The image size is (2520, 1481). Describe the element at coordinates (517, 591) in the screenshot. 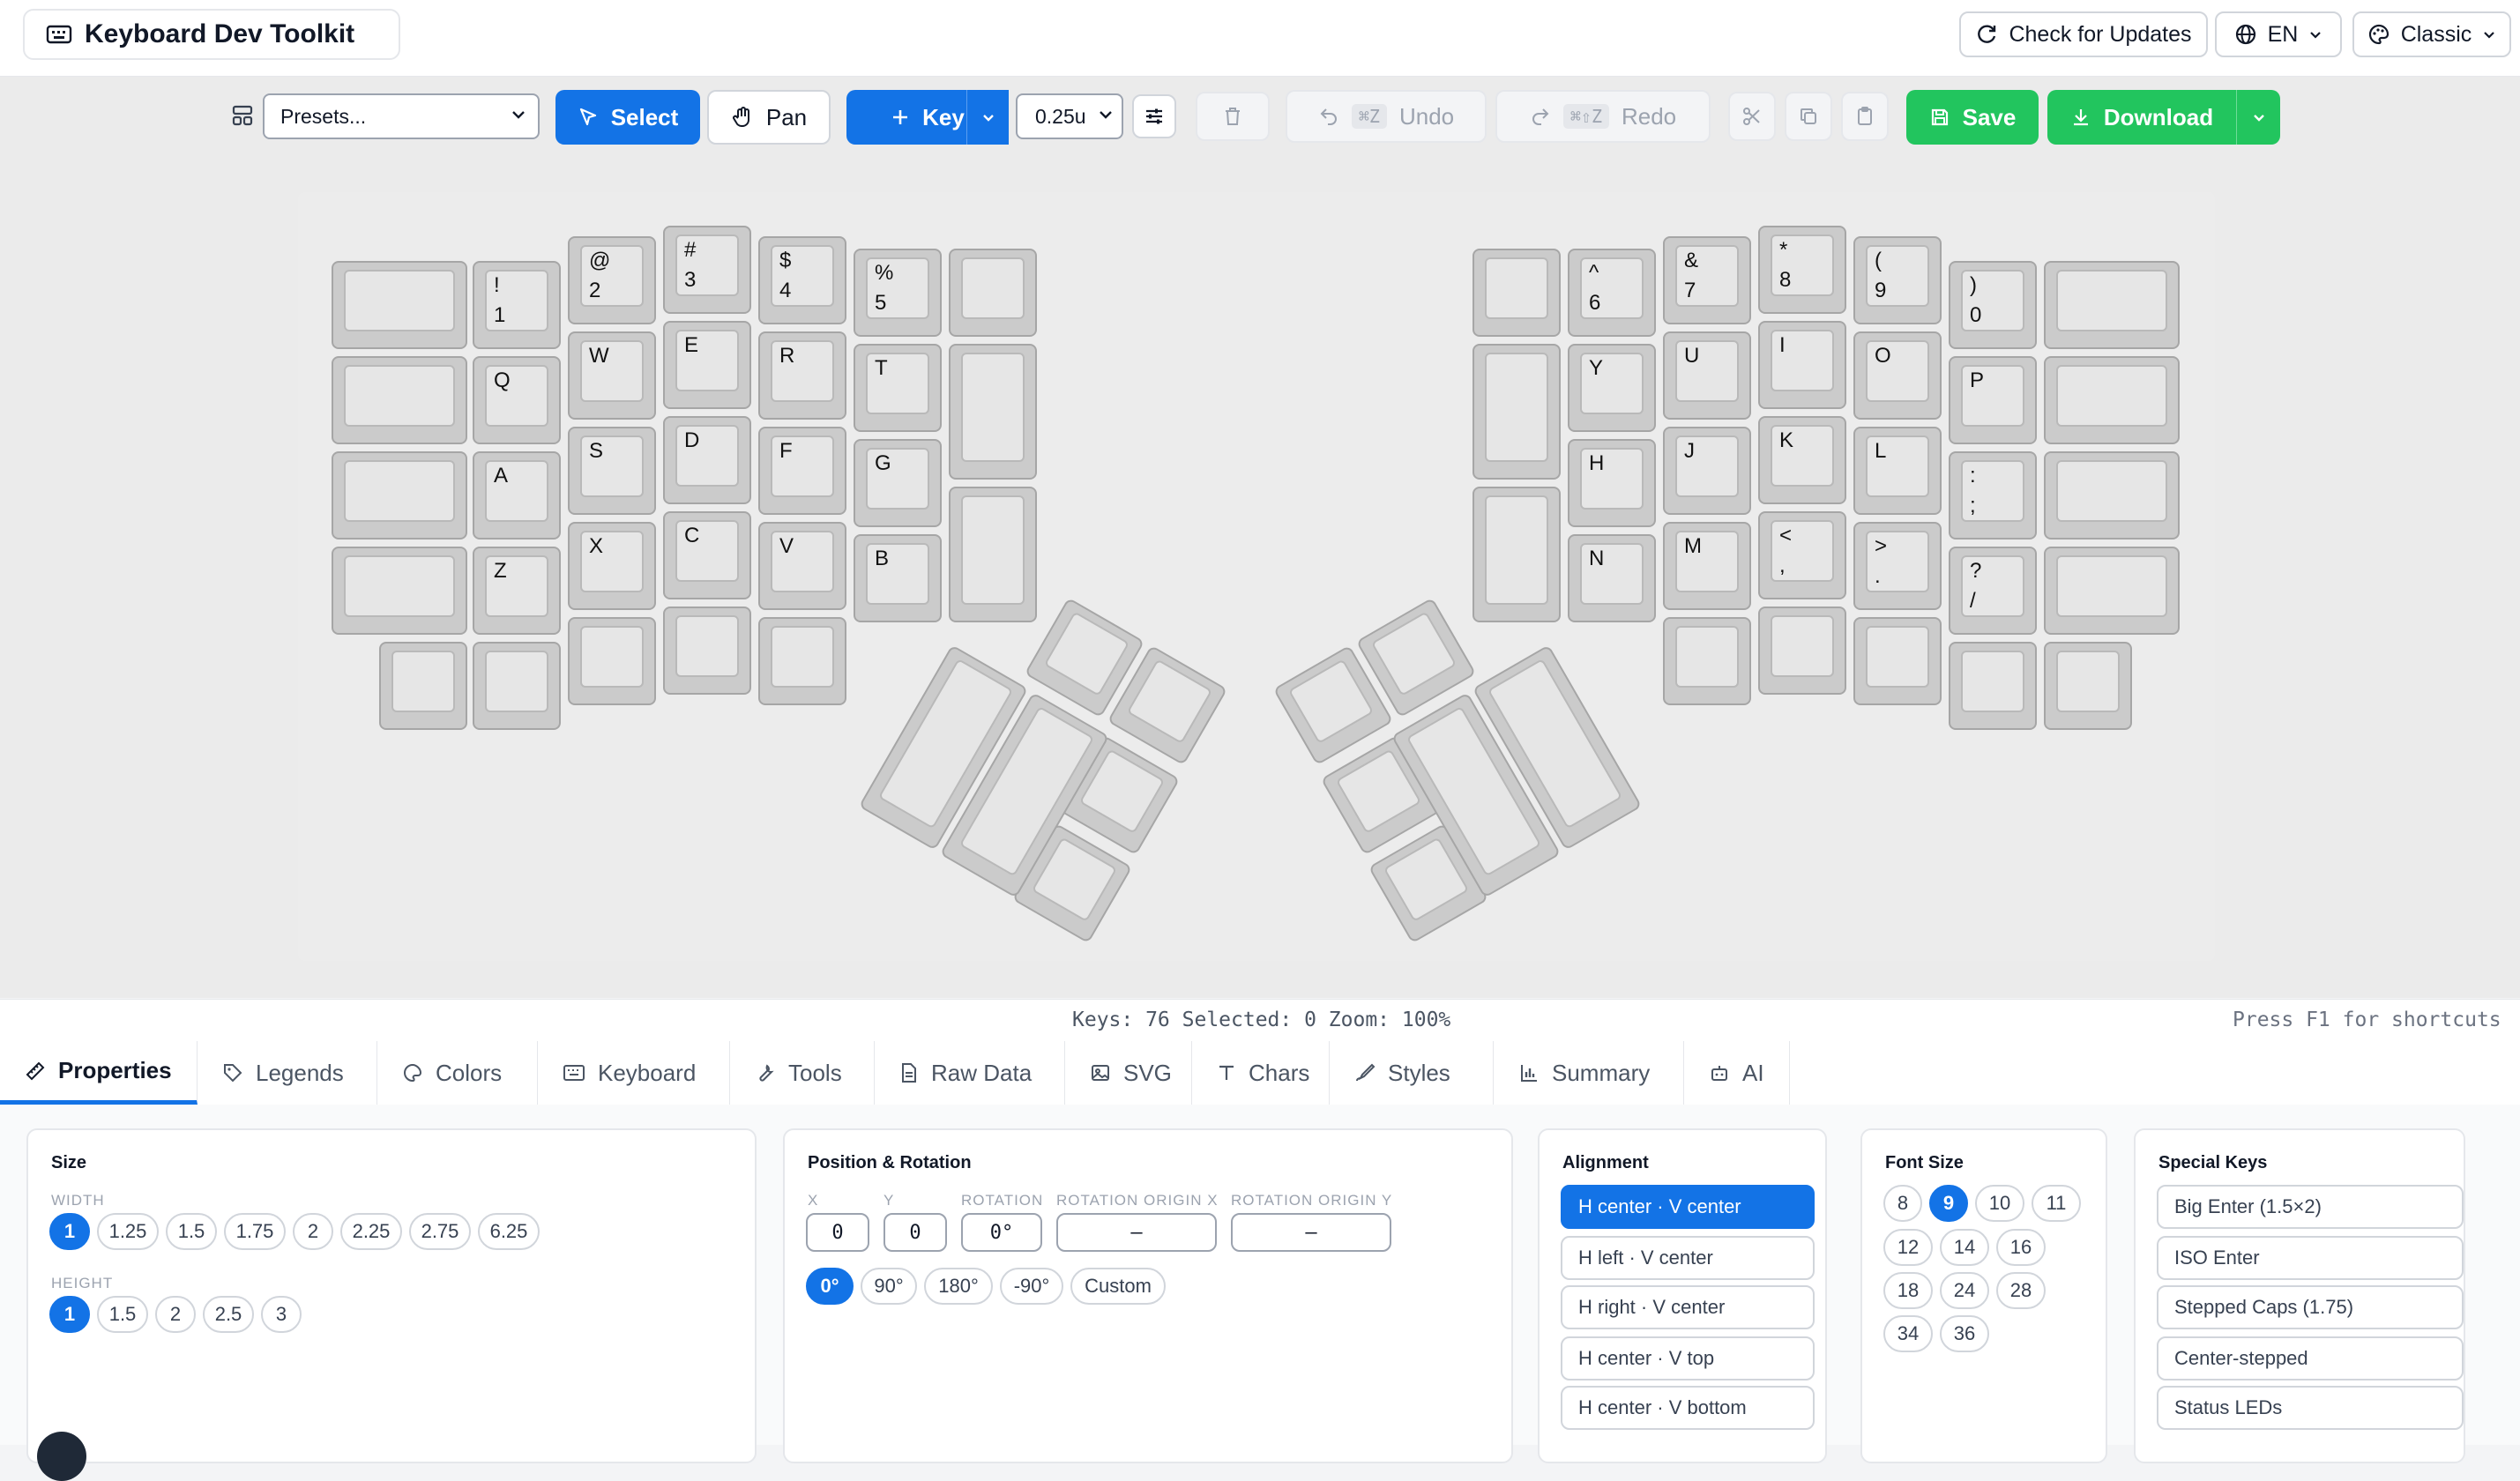

I see `key: Z` at that location.